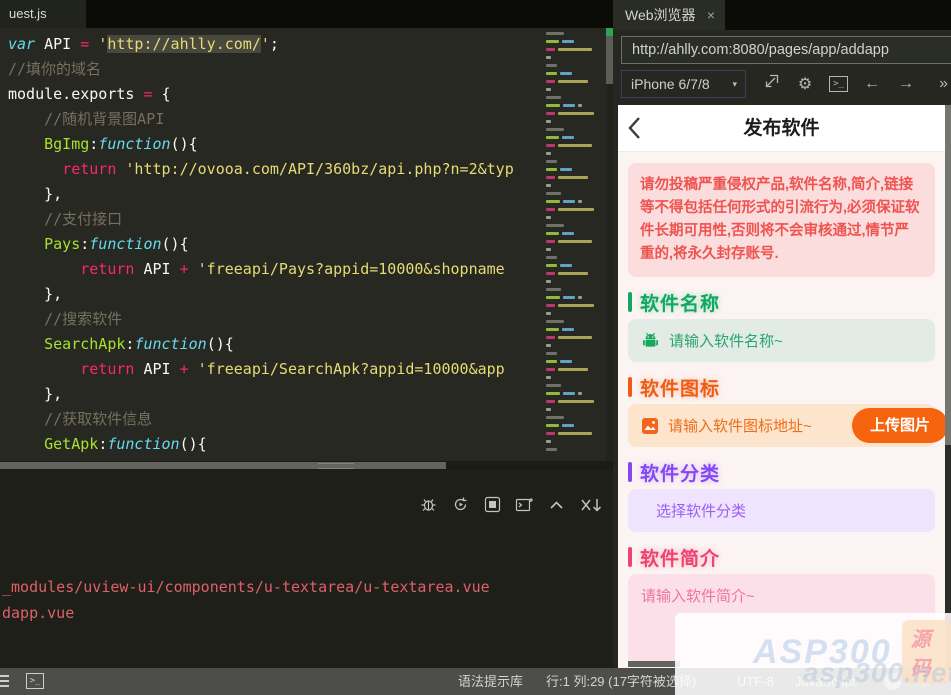 This screenshot has height=695, width=951. Describe the element at coordinates (609, 32) in the screenshot. I see `scrollbar-marker` at that location.